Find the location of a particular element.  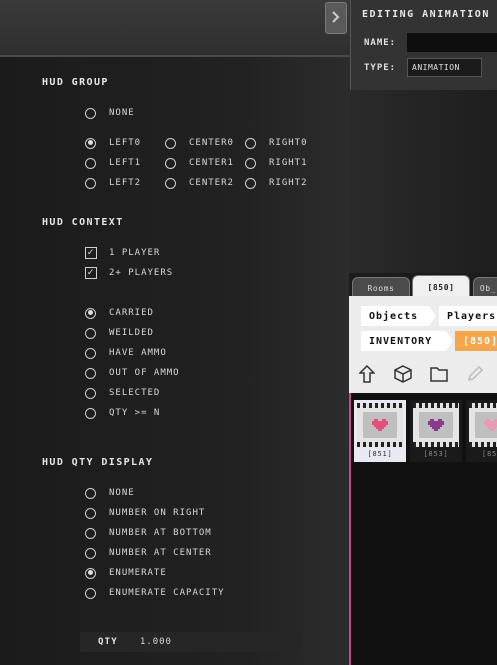

radio-hud-group-right2: RIGHT2 is located at coordinates (276, 183).